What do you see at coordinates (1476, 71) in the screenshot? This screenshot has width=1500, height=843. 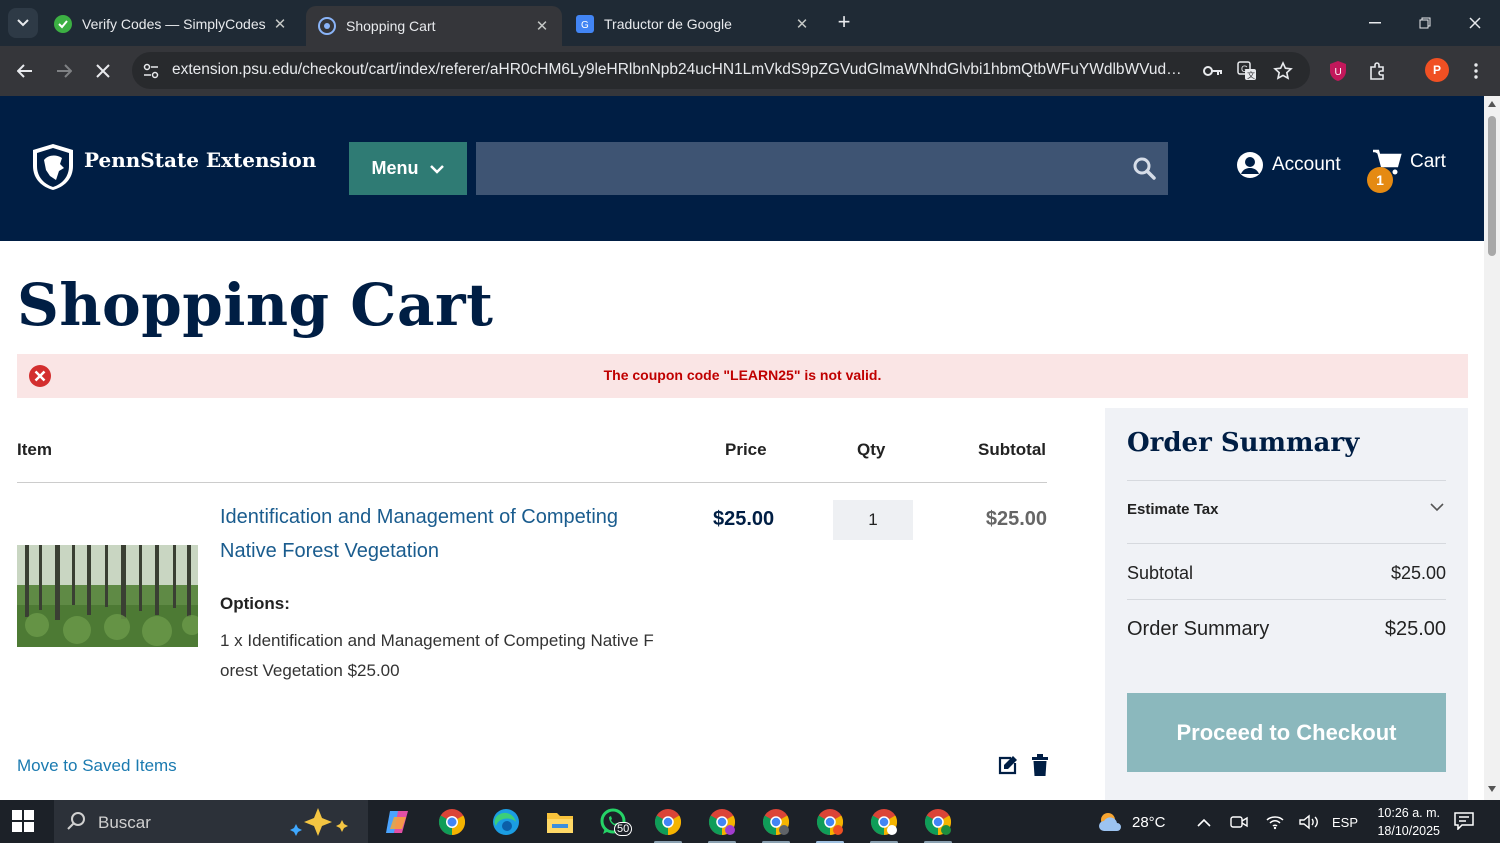 I see `kebab-menu-icon` at bounding box center [1476, 71].